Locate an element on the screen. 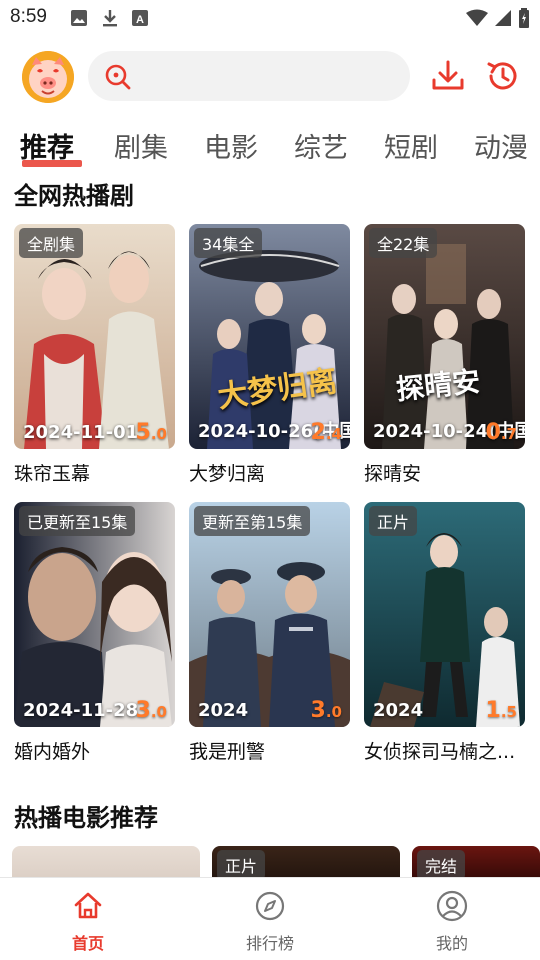  font-icon: A is located at coordinates (140, 18).